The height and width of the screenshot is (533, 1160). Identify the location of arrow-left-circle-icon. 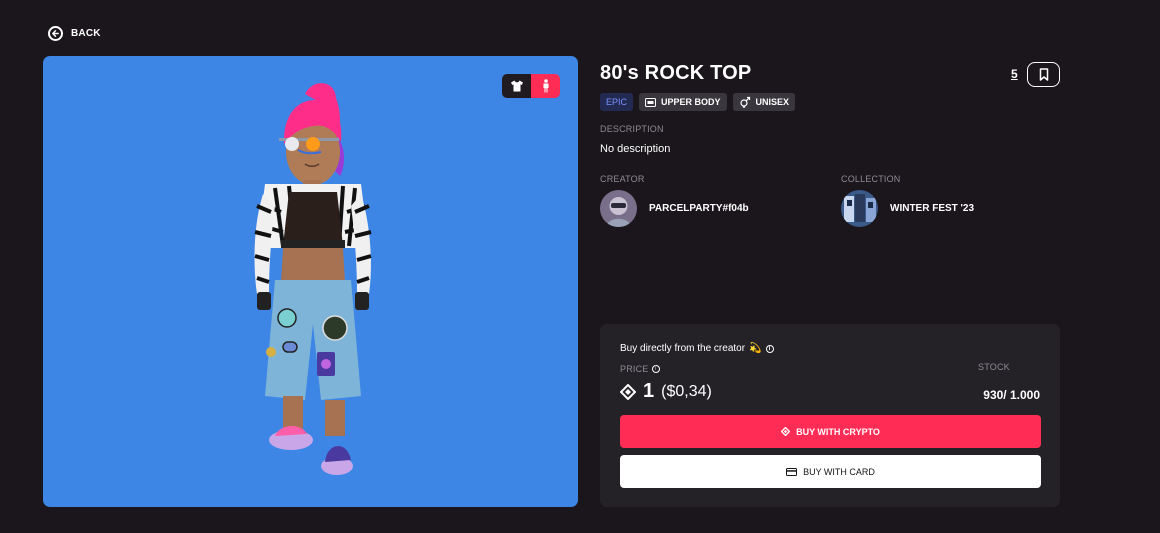
(55, 33).